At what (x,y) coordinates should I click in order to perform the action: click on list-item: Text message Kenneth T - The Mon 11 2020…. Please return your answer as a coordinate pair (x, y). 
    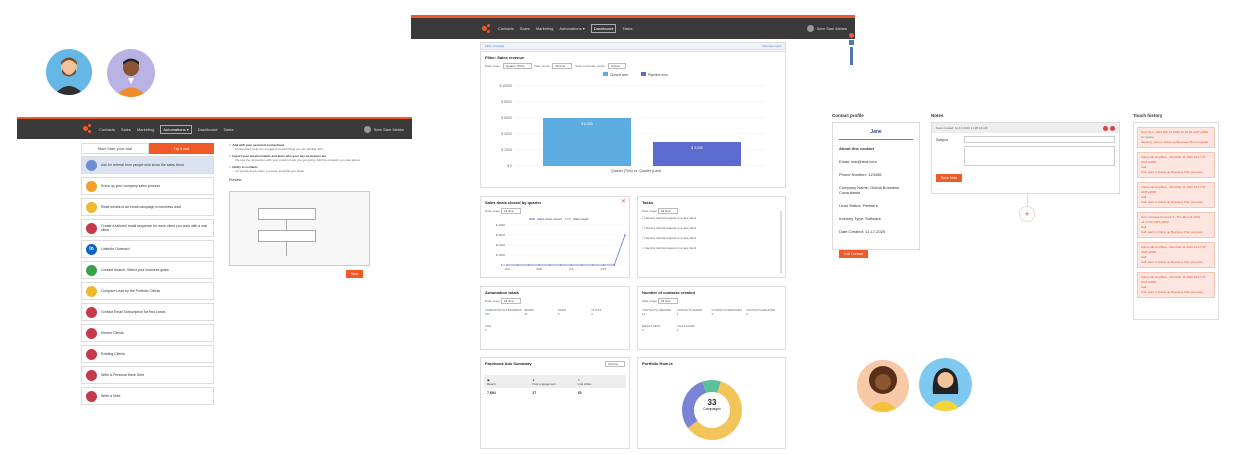
    Looking at the image, I should click on (1176, 225).